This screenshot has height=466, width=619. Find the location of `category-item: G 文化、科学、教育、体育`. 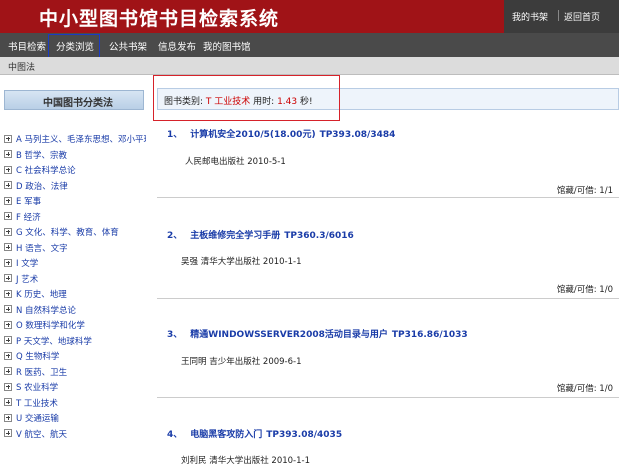

category-item: G 文化、科学、教育、体育 is located at coordinates (75, 234).